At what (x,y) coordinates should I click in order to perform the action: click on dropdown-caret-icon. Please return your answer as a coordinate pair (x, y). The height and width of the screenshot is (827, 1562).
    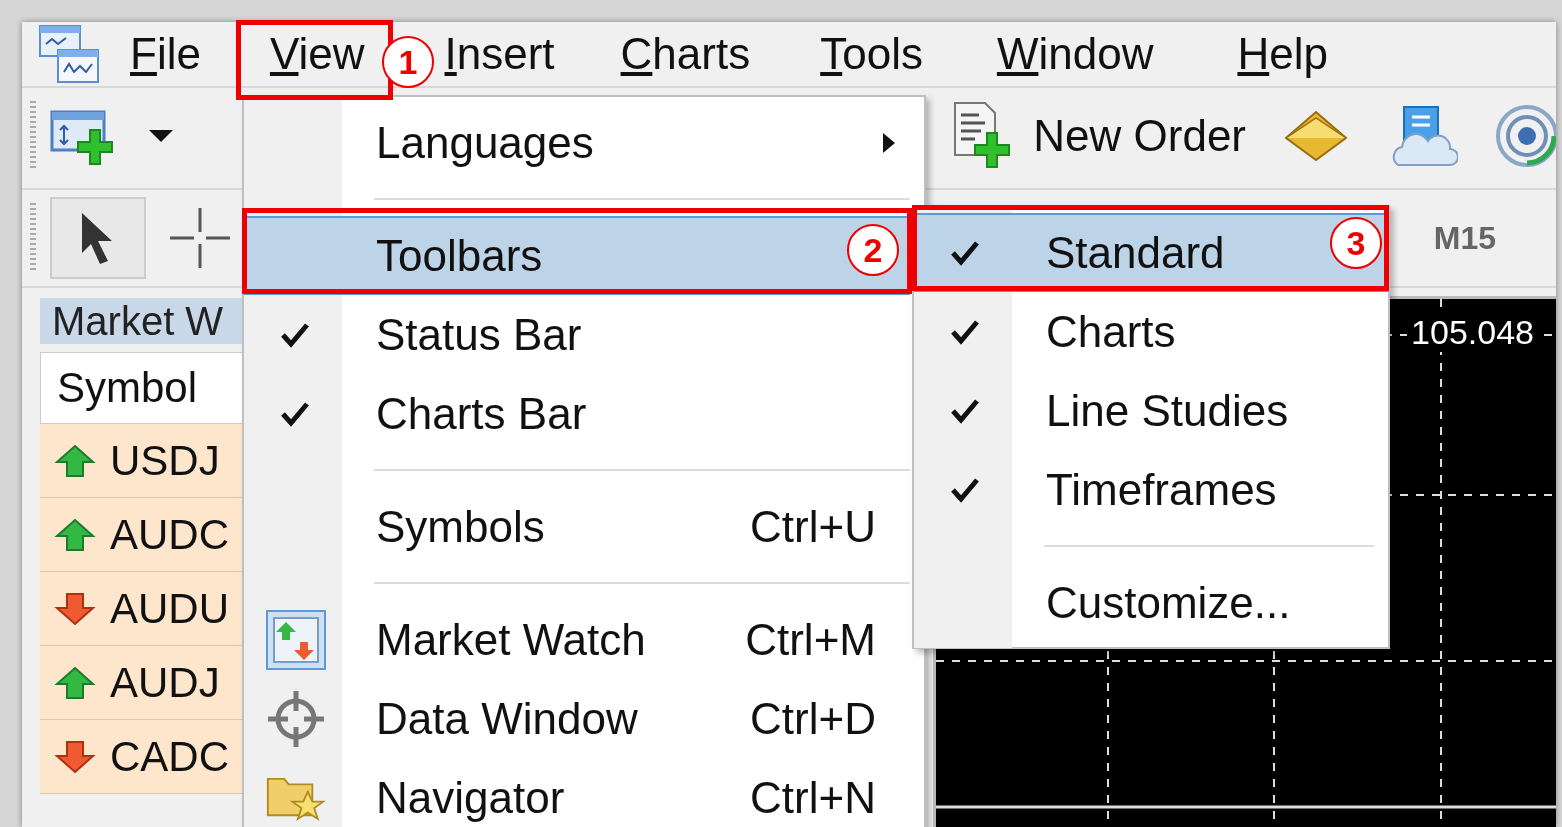
    Looking at the image, I should click on (161, 136).